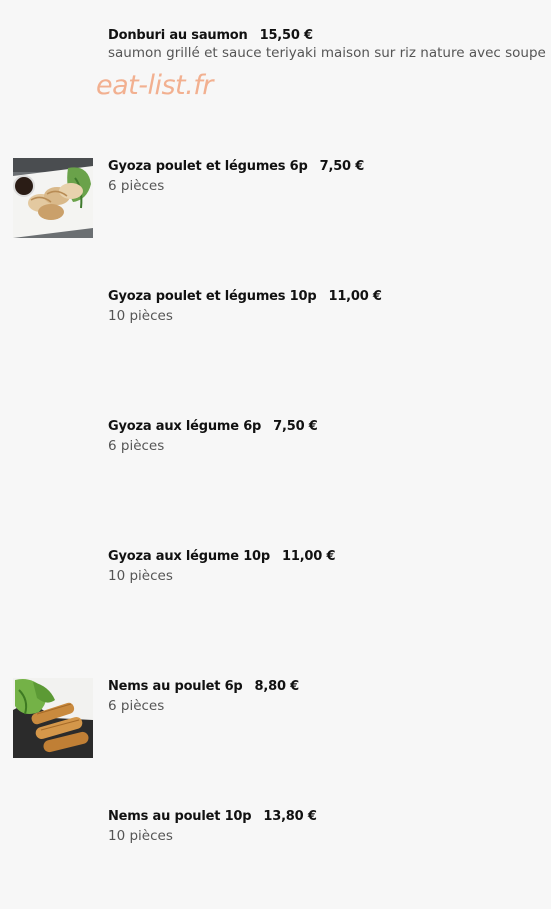 This screenshot has width=551, height=909. I want to click on menu-item-title-line: Gyoza aux légume 10p 11,00 €, so click(324, 556).